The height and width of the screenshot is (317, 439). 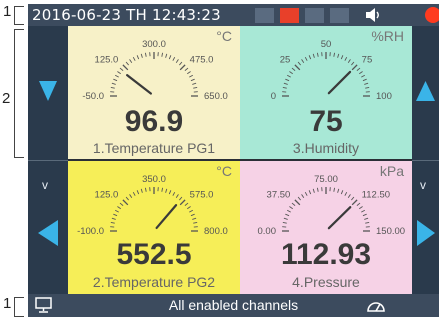 What do you see at coordinates (367, 59) in the screenshot?
I see `gauge-scale-label: 75` at bounding box center [367, 59].